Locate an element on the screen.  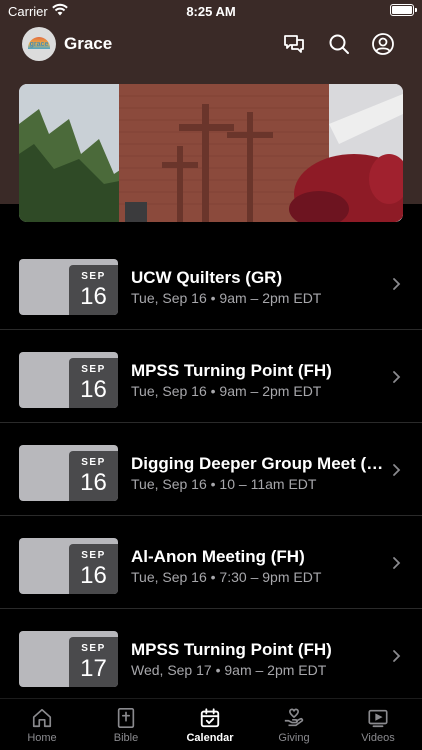
tab-bar: Home Bible Calendar Giving Videos is located at coordinates (211, 724).